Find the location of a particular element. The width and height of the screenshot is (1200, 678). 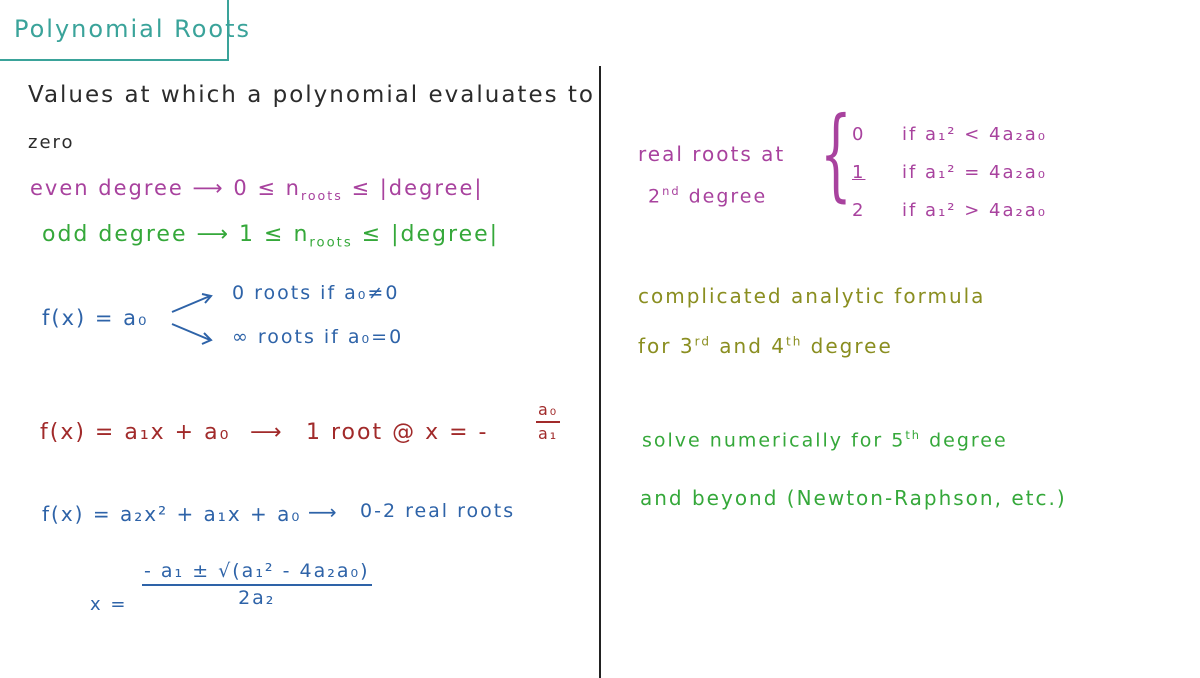

cubic-sup1: rd is located at coordinates (702, 341).